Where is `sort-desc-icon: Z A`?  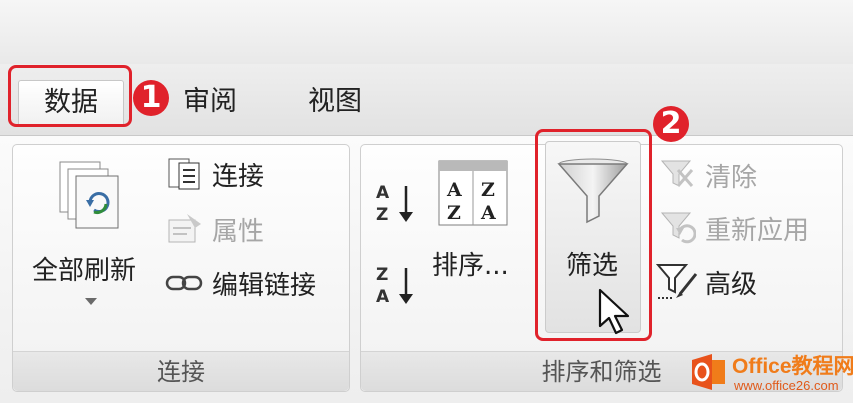
sort-desc-icon: Z A is located at coordinates (396, 285).